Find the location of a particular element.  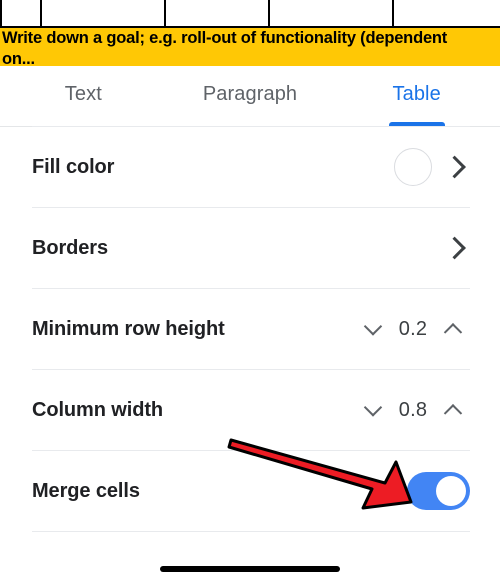

minimum-row-height-stepper: 0.2 is located at coordinates (413, 329).